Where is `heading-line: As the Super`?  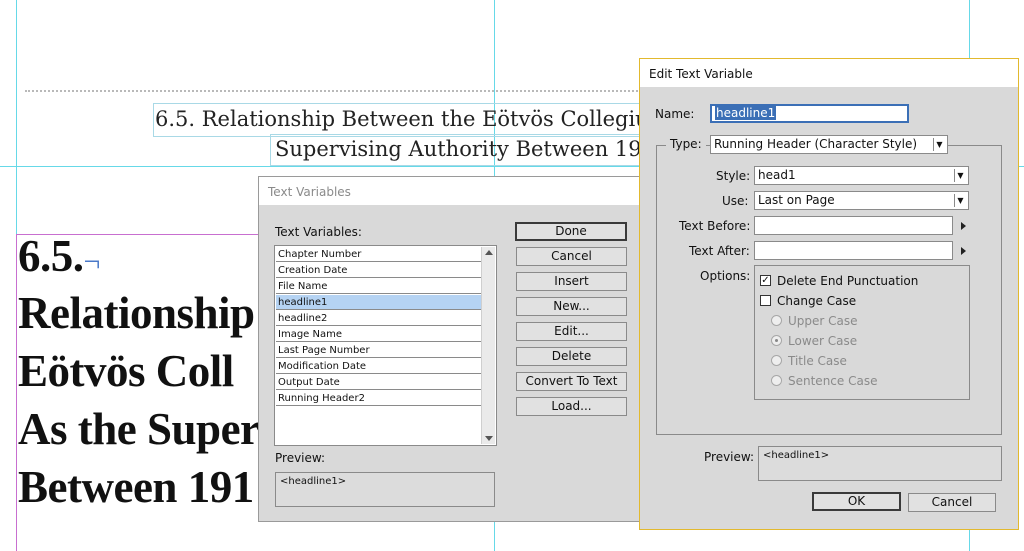
heading-line: As the Super is located at coordinates (139, 429).